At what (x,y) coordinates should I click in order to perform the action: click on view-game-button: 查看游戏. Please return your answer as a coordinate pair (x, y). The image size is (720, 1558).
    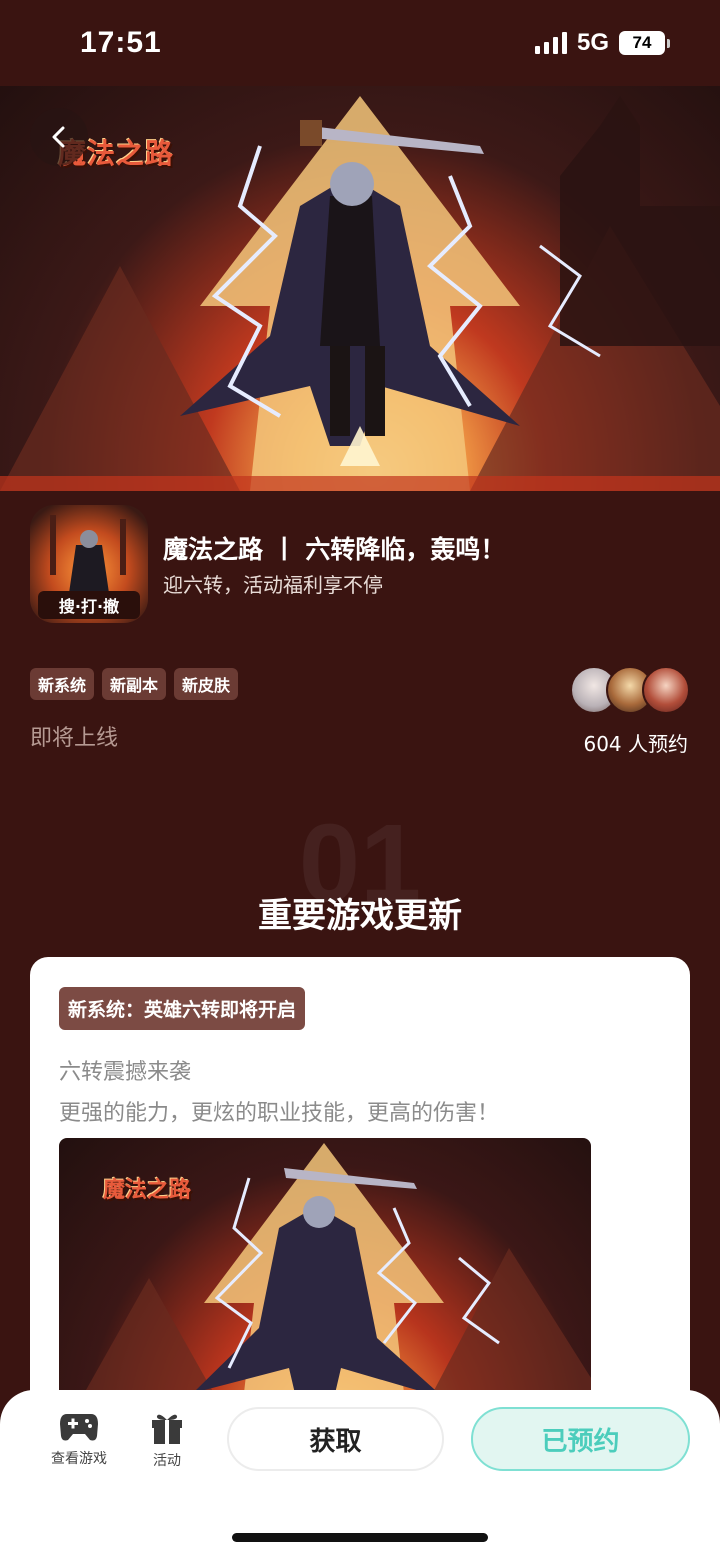
    Looking at the image, I should click on (79, 1439).